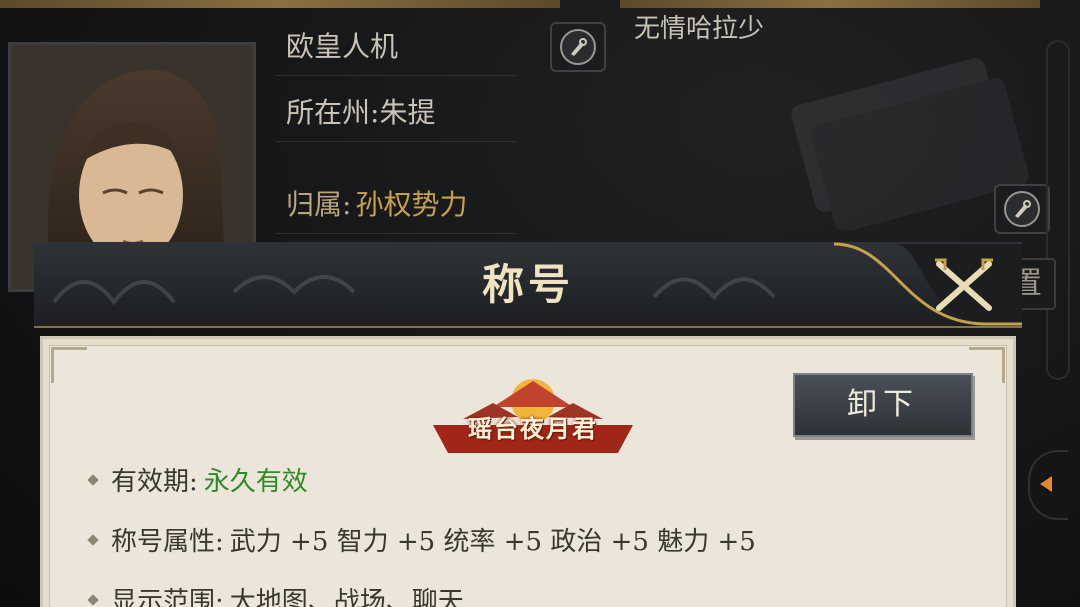 Image resolution: width=1080 pixels, height=607 pixels. I want to click on validity-value: 永久有效, so click(255, 482).